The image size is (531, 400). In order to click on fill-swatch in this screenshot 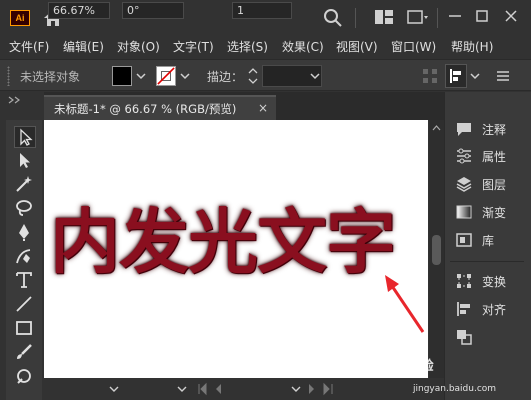, I will do `click(122, 76)`.